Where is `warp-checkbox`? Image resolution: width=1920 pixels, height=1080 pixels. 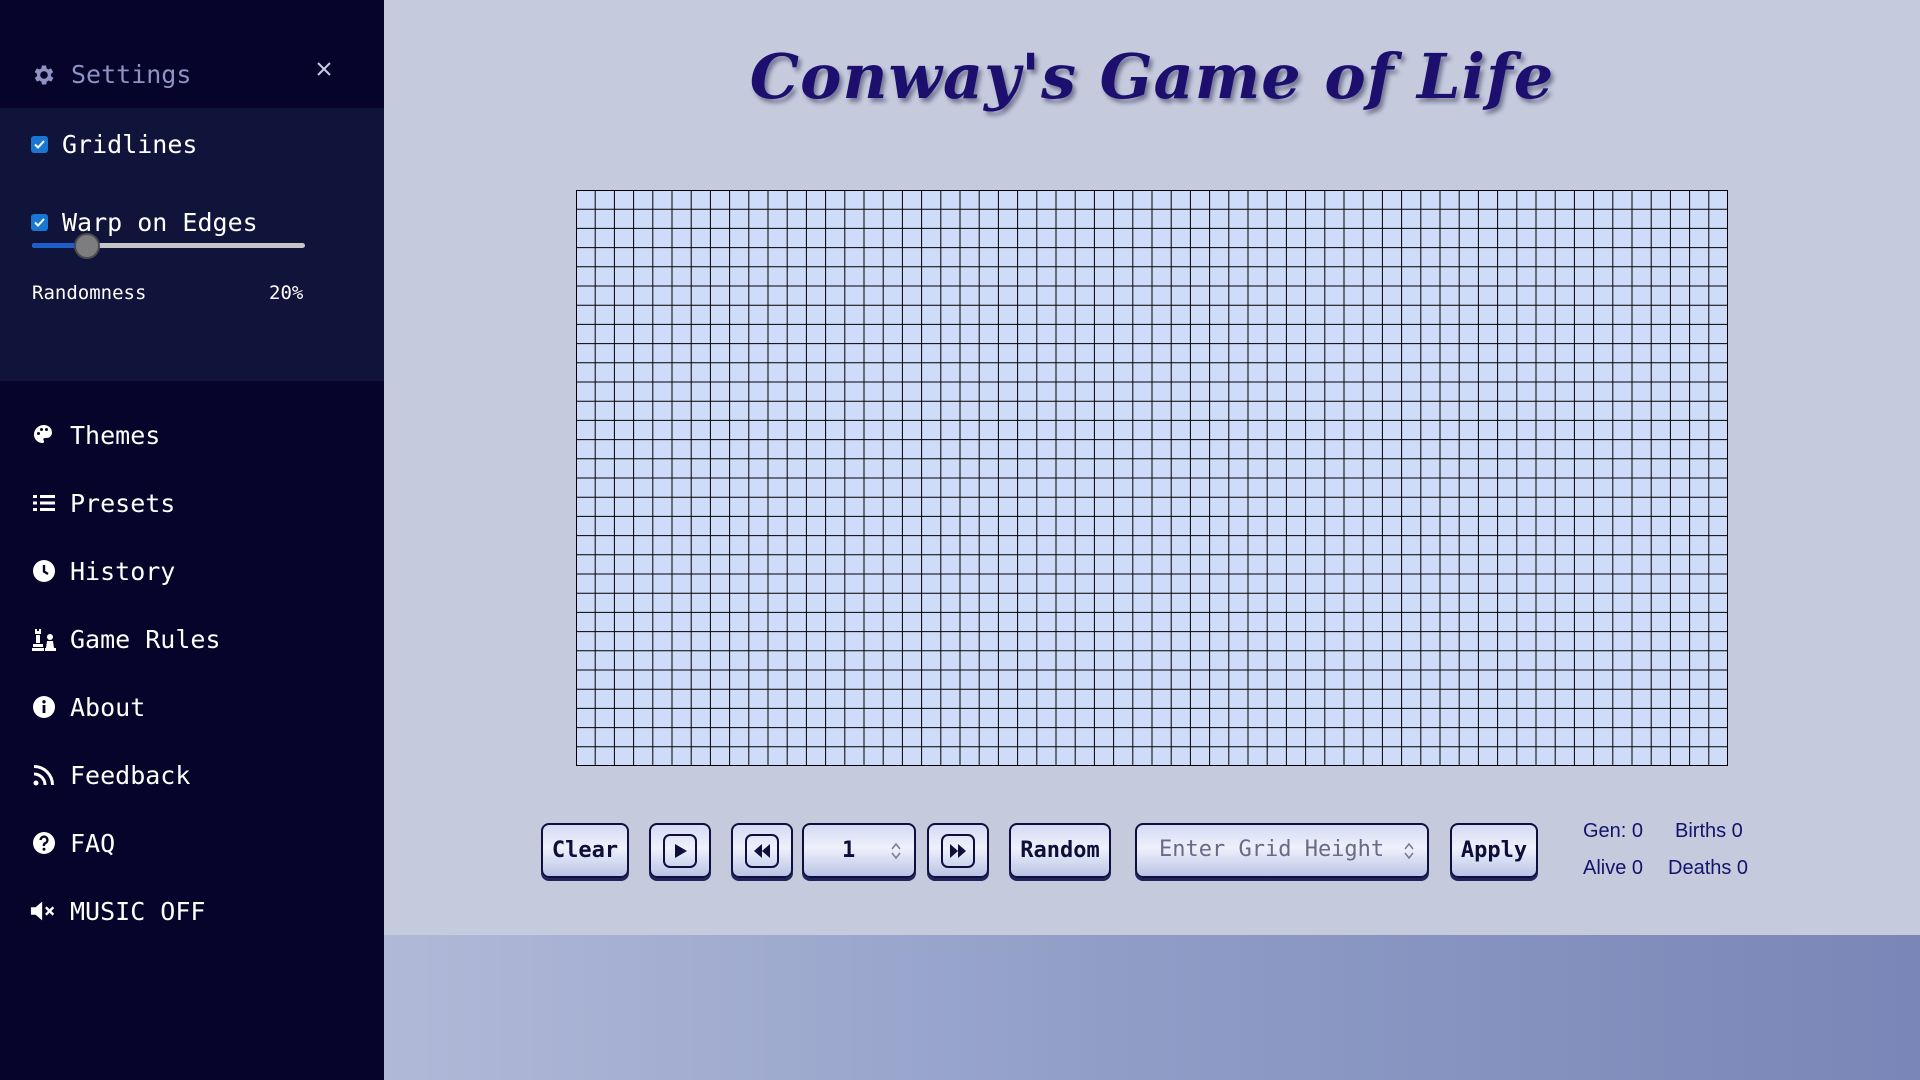
warp-checkbox is located at coordinates (39, 222).